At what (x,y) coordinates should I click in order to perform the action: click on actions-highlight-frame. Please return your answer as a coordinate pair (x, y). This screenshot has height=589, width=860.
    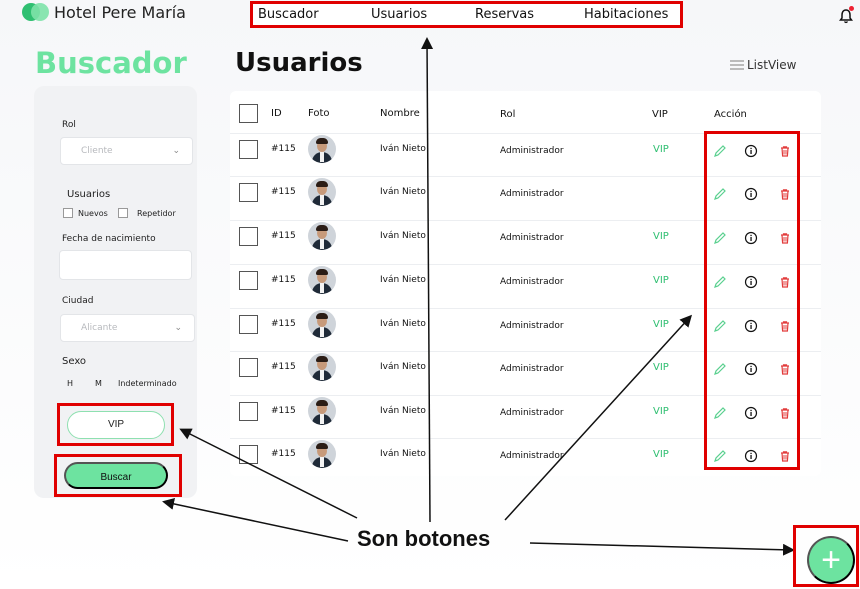
    Looking at the image, I should click on (752, 300).